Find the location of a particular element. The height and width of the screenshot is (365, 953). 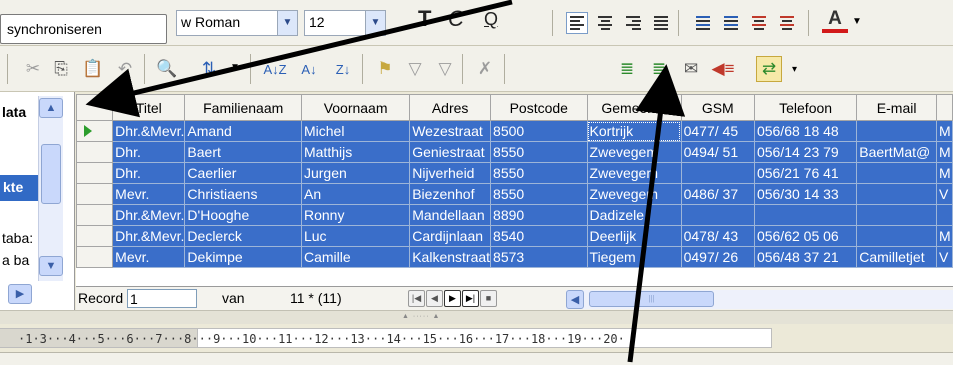

italic-icon: C is located at coordinates (456, 19).